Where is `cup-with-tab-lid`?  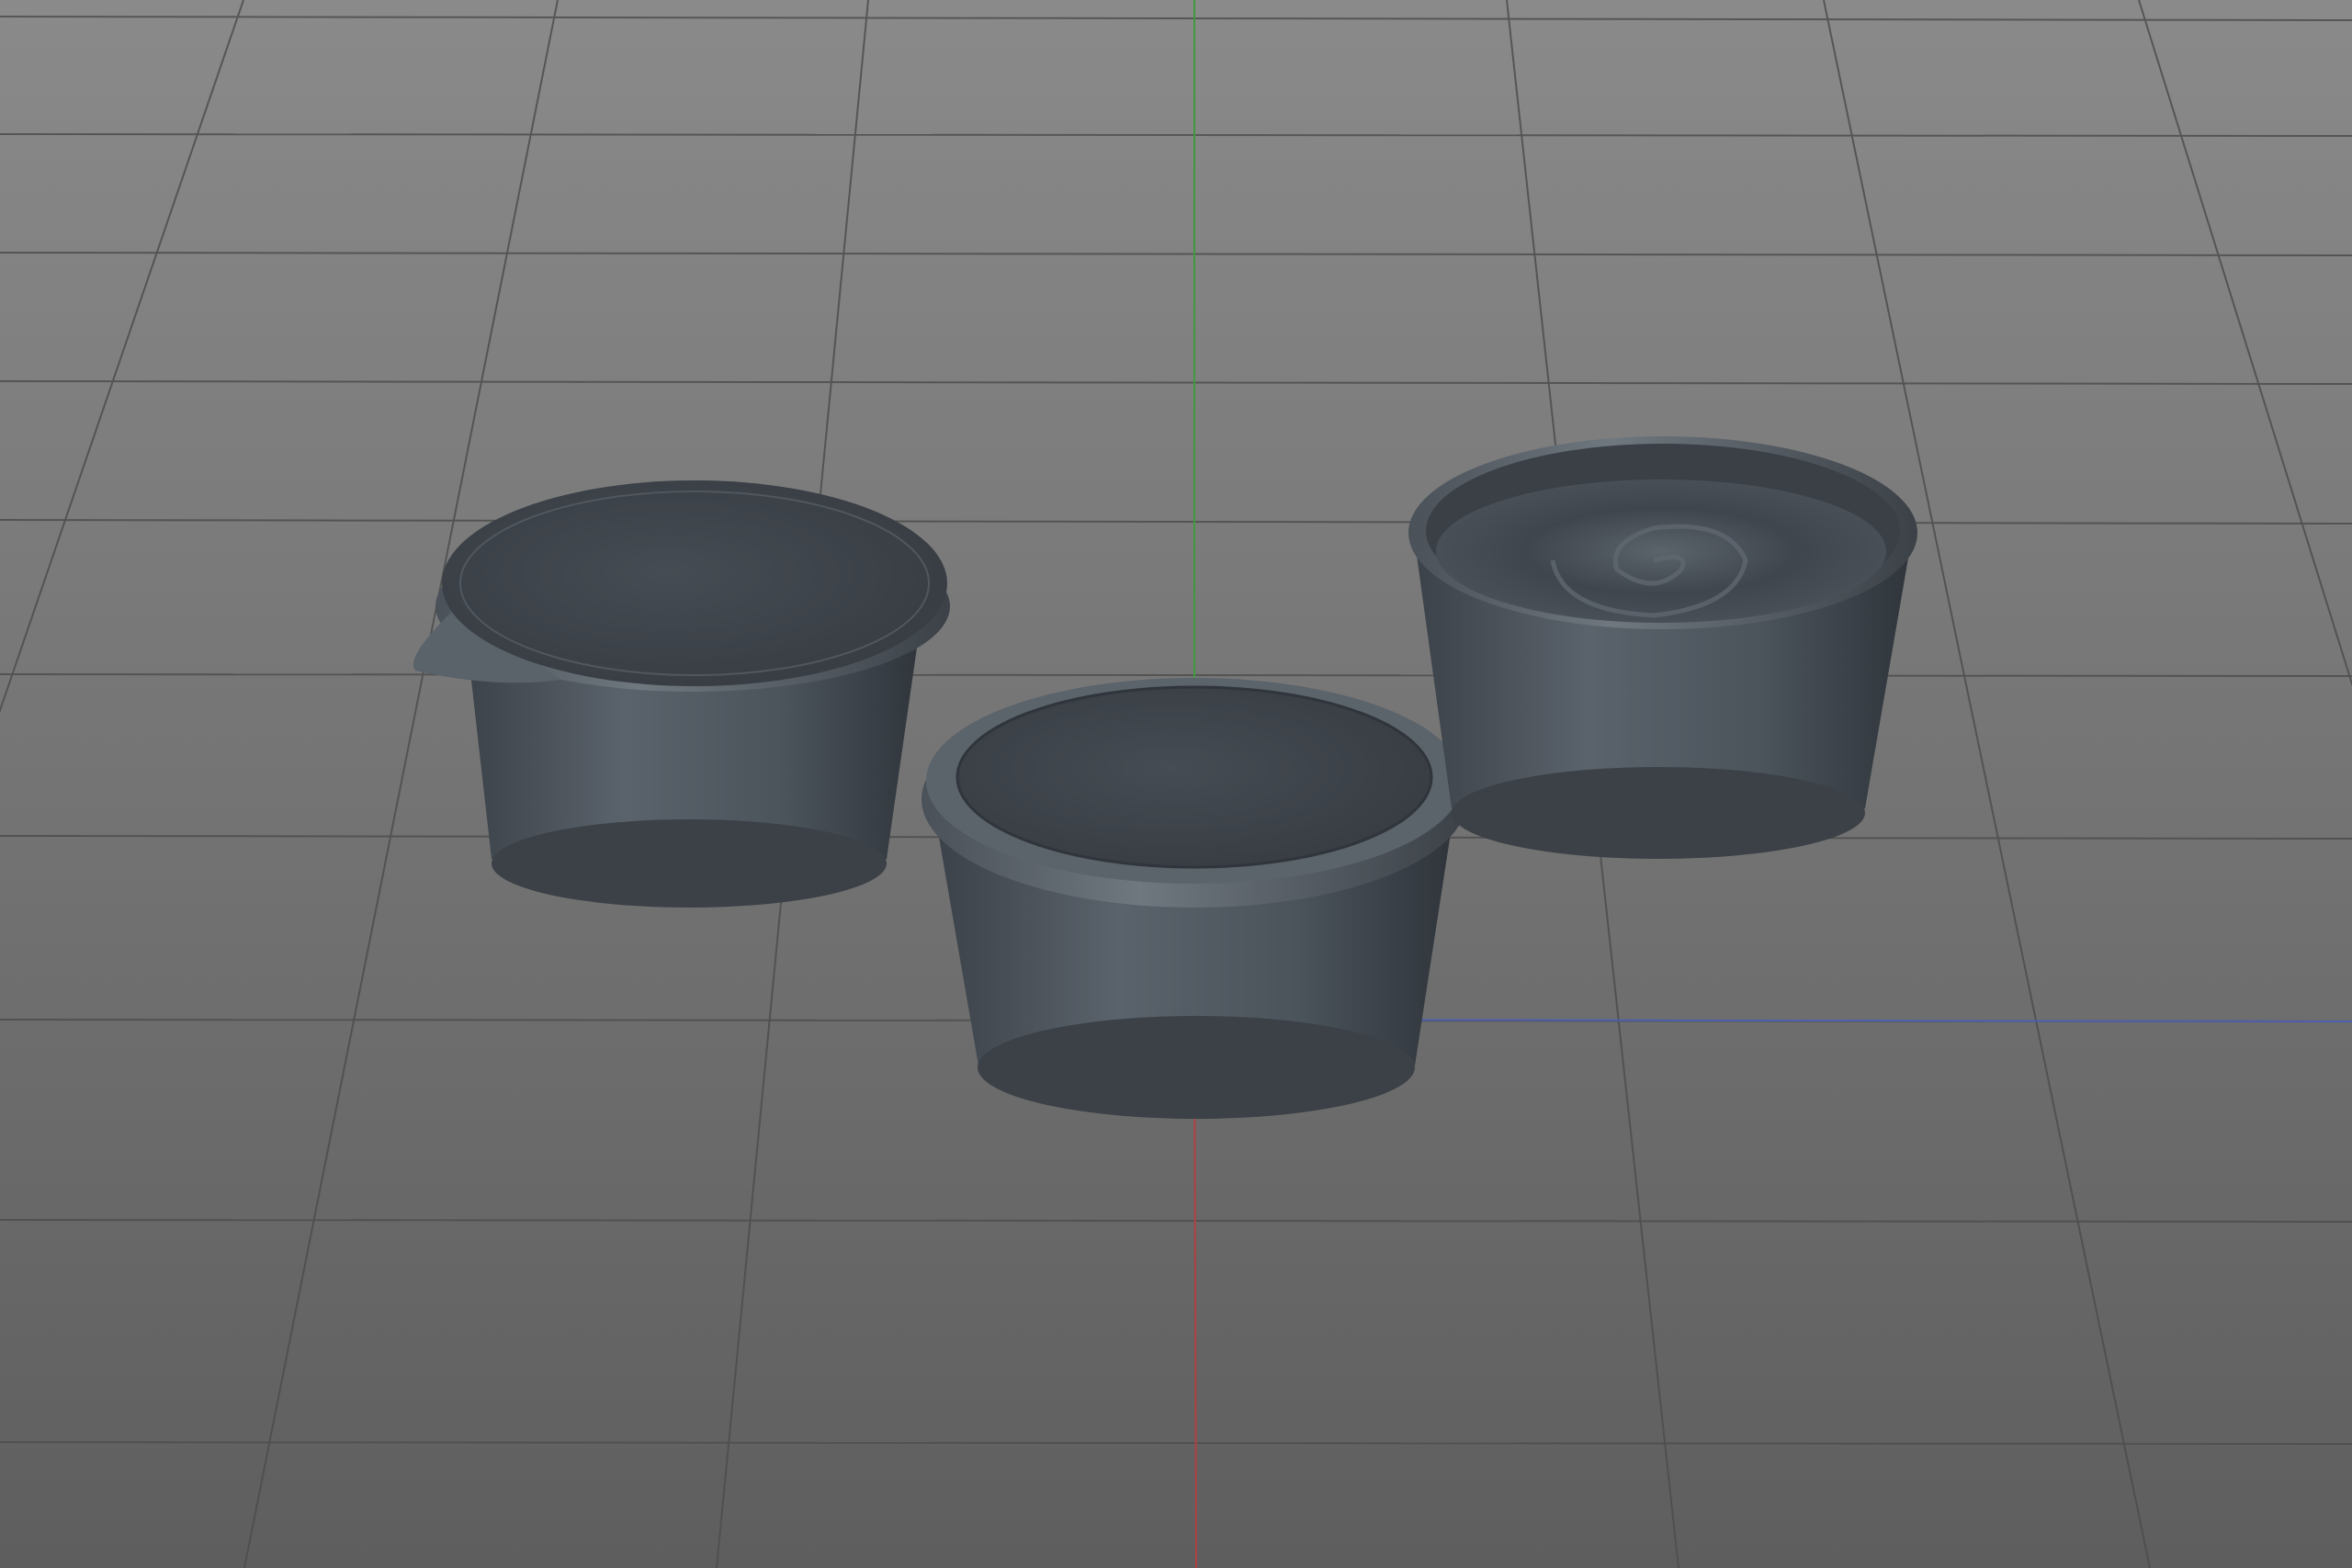
cup-with-tab-lid is located at coordinates (681, 694).